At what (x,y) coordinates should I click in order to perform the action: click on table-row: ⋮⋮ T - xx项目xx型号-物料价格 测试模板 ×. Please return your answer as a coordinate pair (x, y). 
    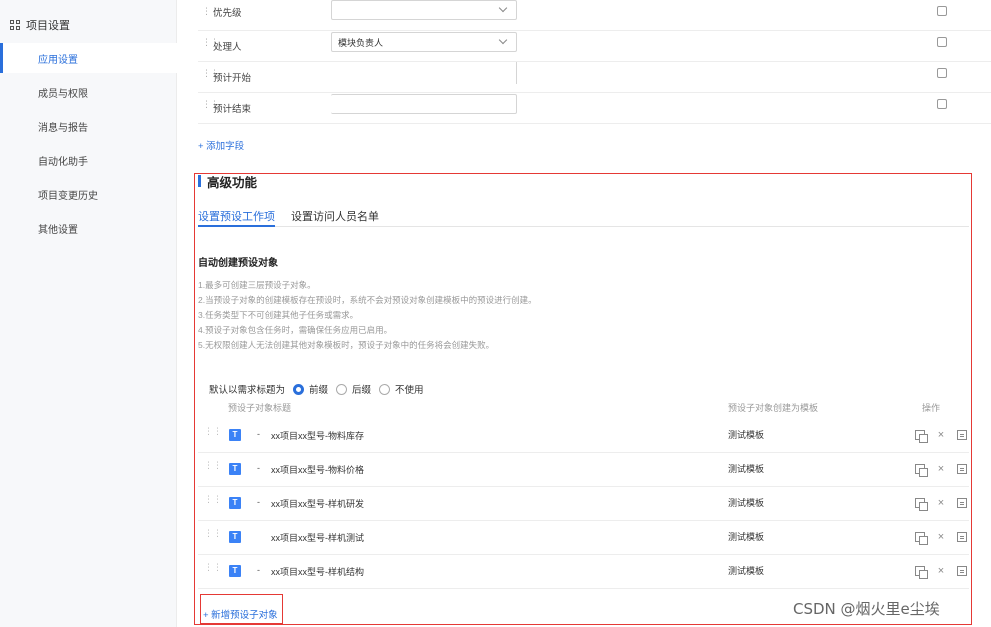
    Looking at the image, I should click on (583, 470).